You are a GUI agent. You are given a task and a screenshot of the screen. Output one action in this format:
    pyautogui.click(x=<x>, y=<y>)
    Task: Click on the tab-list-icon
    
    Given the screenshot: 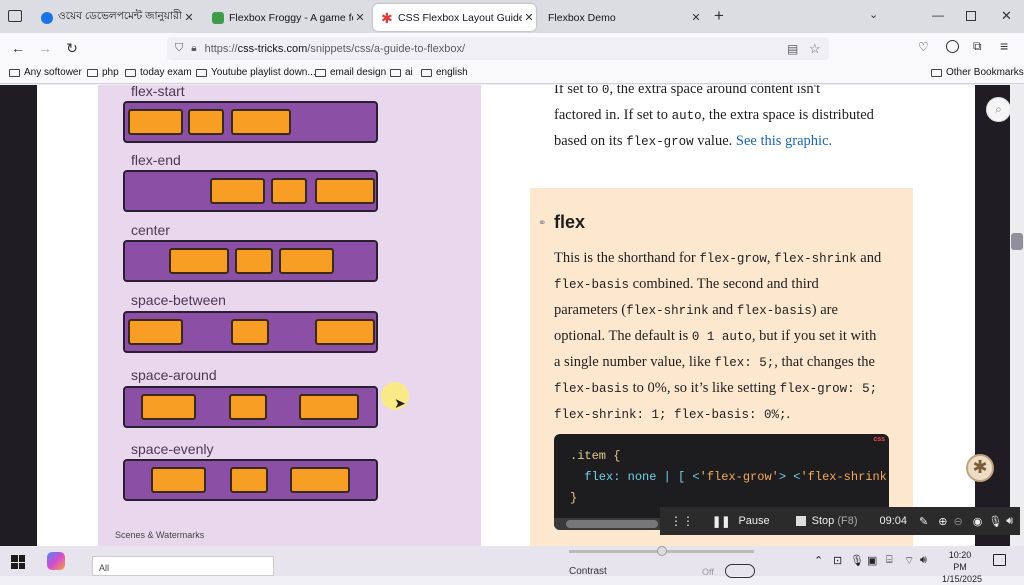 What is the action you would take?
    pyautogui.click(x=15, y=16)
    